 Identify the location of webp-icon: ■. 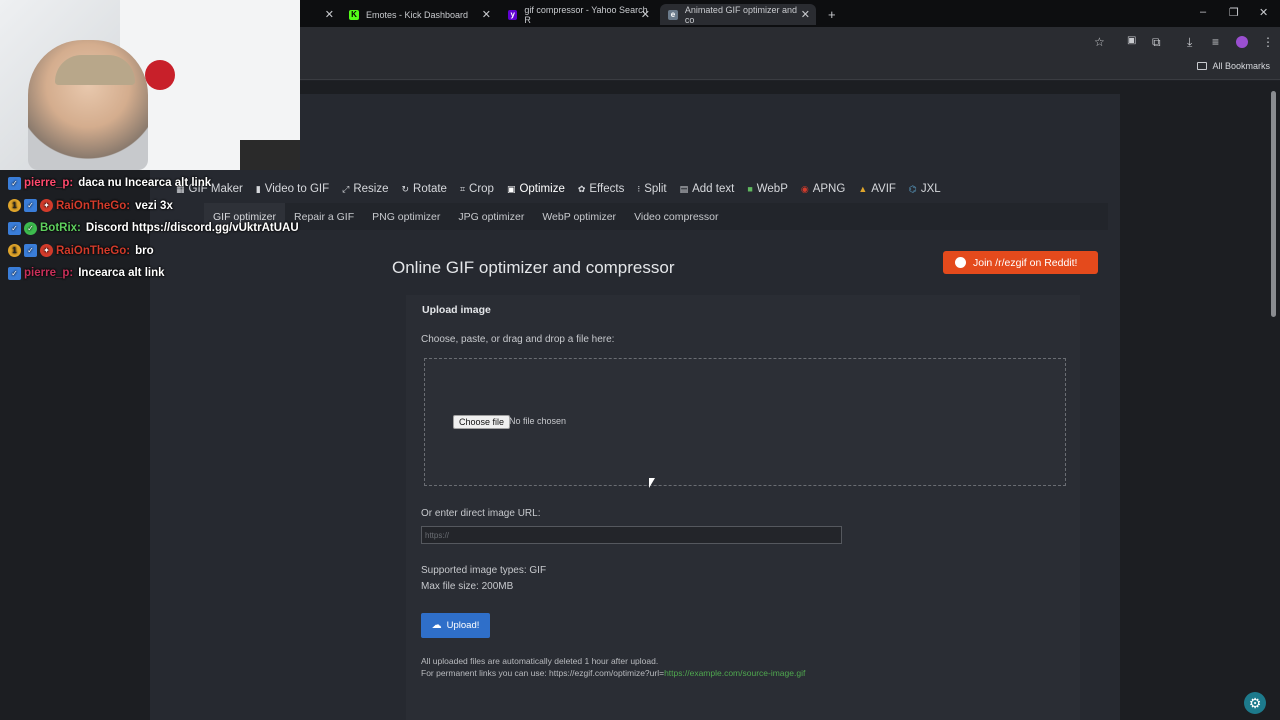
(750, 189).